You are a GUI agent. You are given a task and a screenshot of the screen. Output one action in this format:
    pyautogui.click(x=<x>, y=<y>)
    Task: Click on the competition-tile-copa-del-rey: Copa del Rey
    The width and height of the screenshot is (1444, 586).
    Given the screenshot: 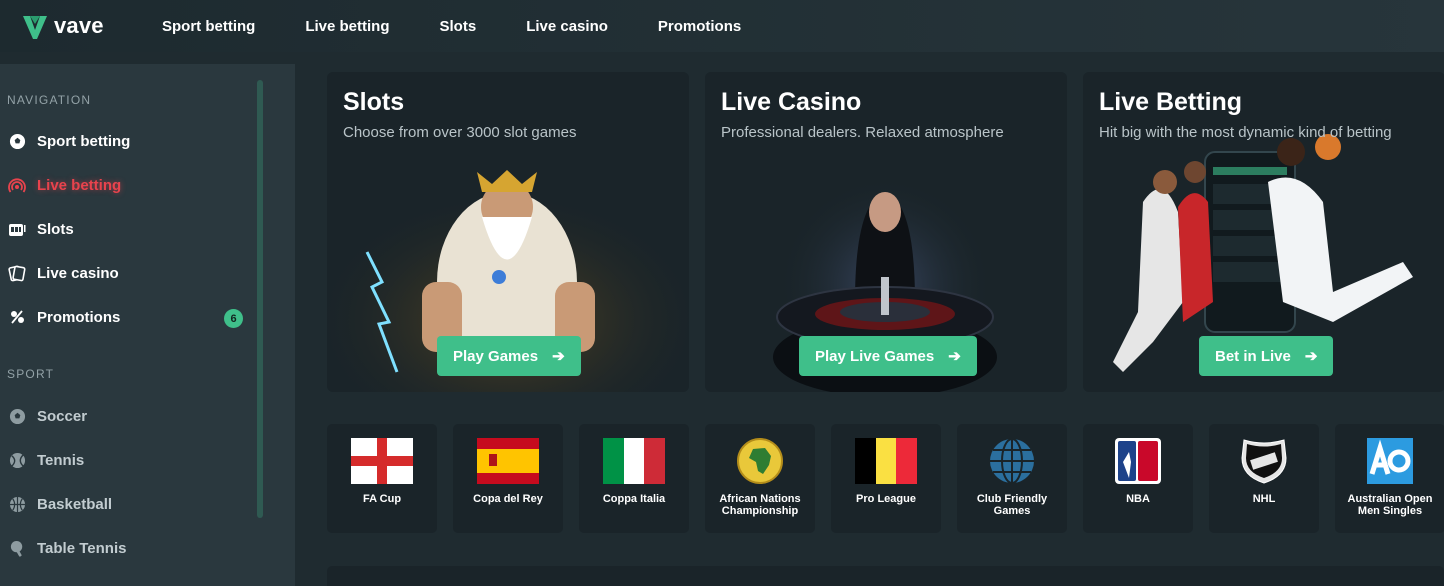 What is the action you would take?
    pyautogui.click(x=508, y=478)
    